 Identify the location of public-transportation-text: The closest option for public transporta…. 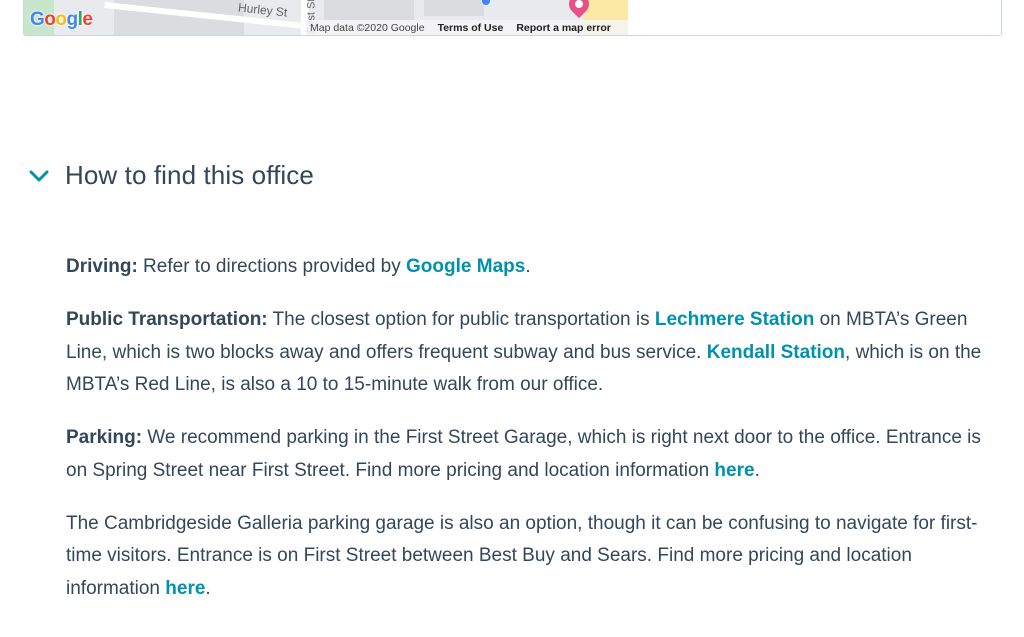
(461, 319).